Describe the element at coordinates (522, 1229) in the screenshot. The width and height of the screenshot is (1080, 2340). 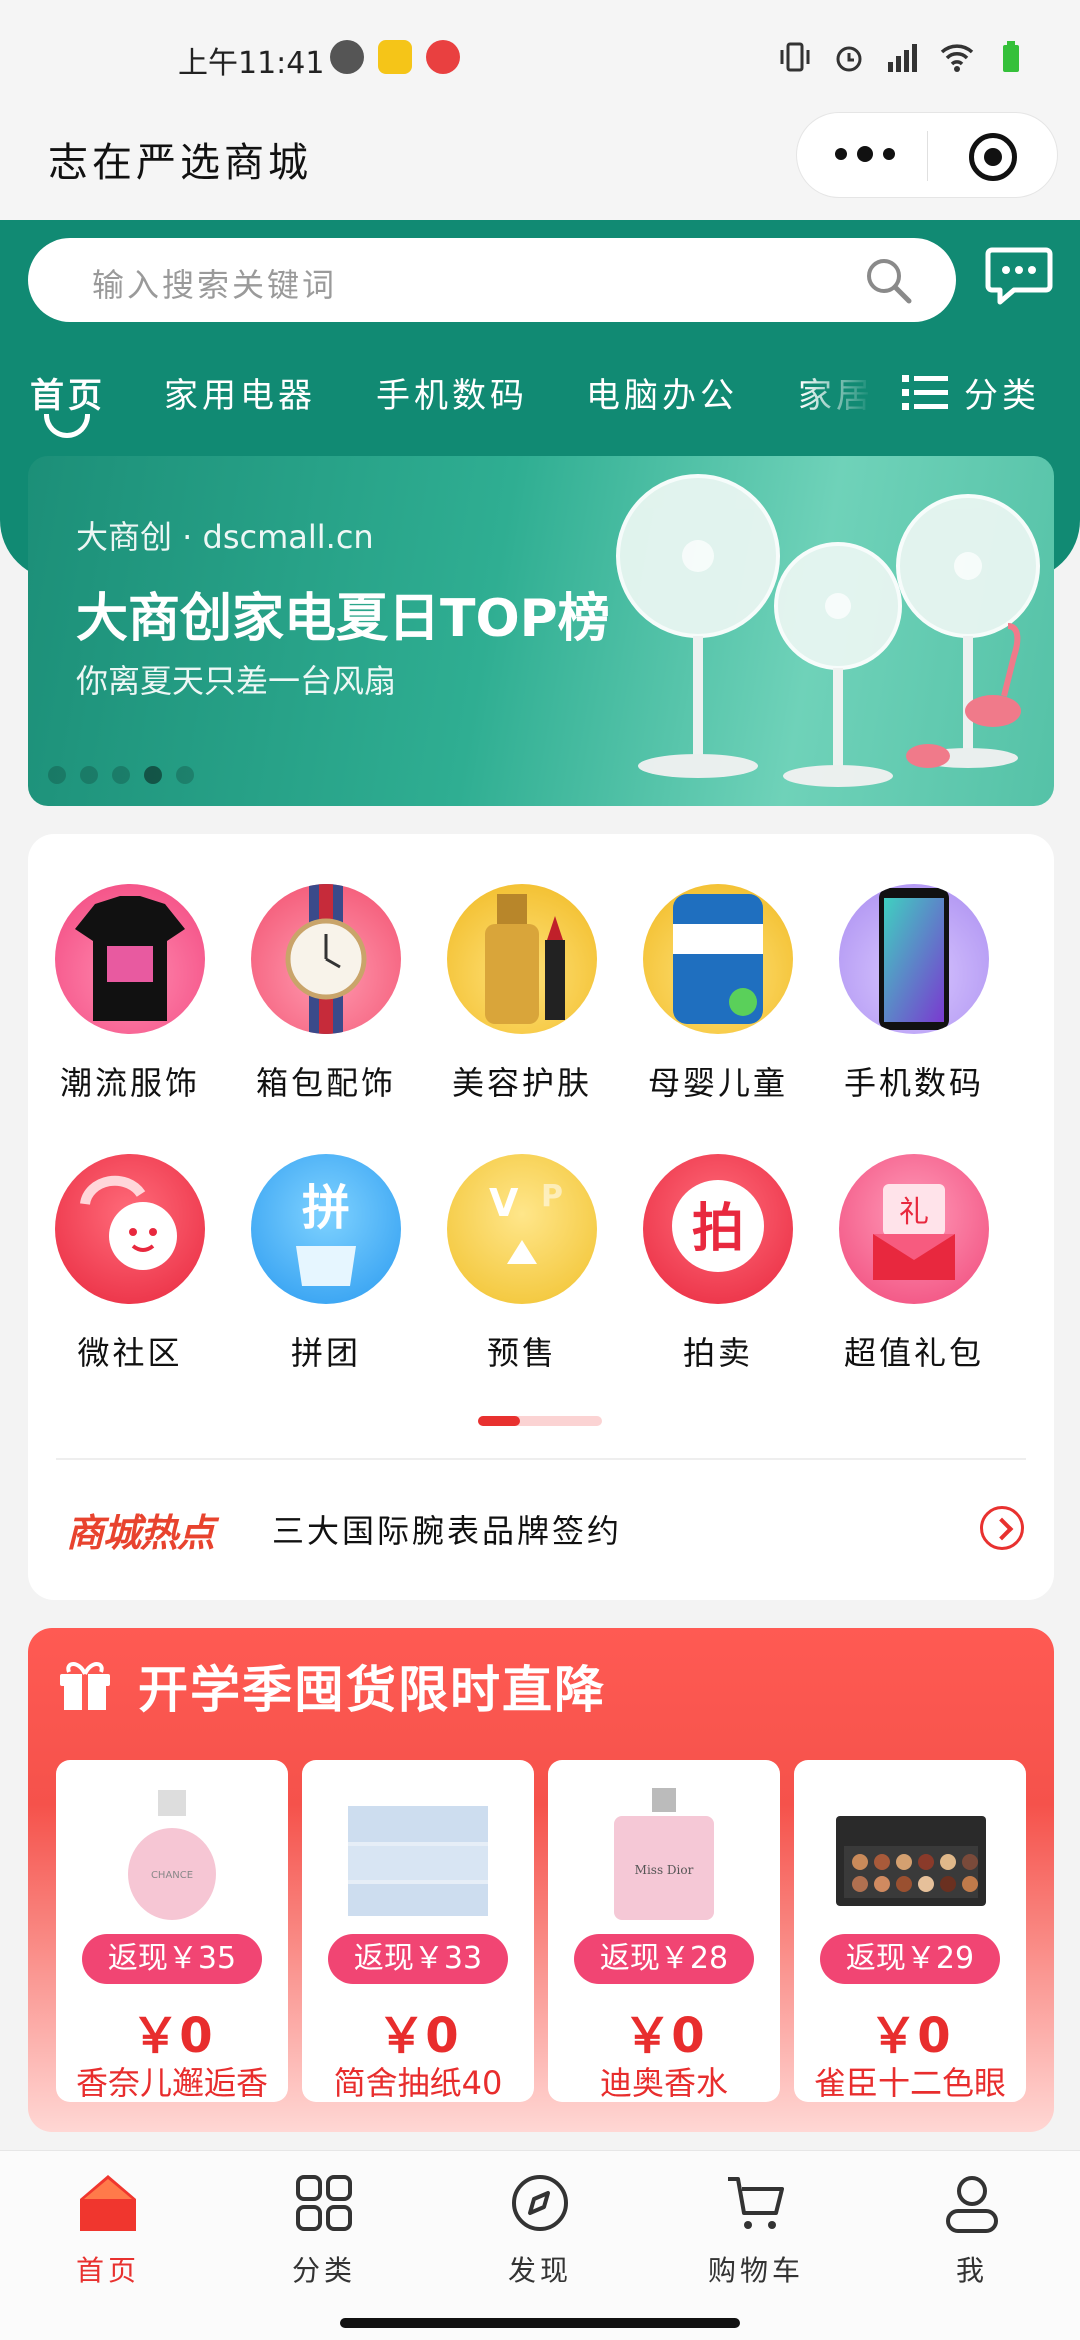
I see `presale-icon: VP` at that location.